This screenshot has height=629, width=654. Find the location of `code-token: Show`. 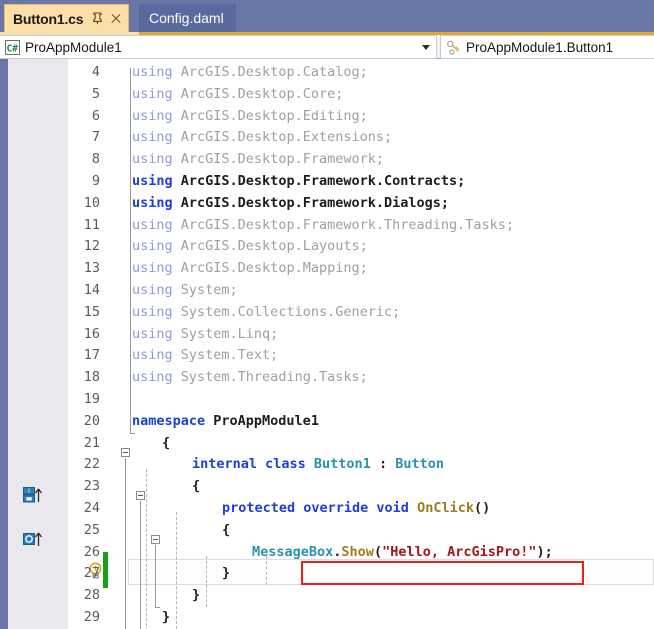

code-token: Show is located at coordinates (357, 551).